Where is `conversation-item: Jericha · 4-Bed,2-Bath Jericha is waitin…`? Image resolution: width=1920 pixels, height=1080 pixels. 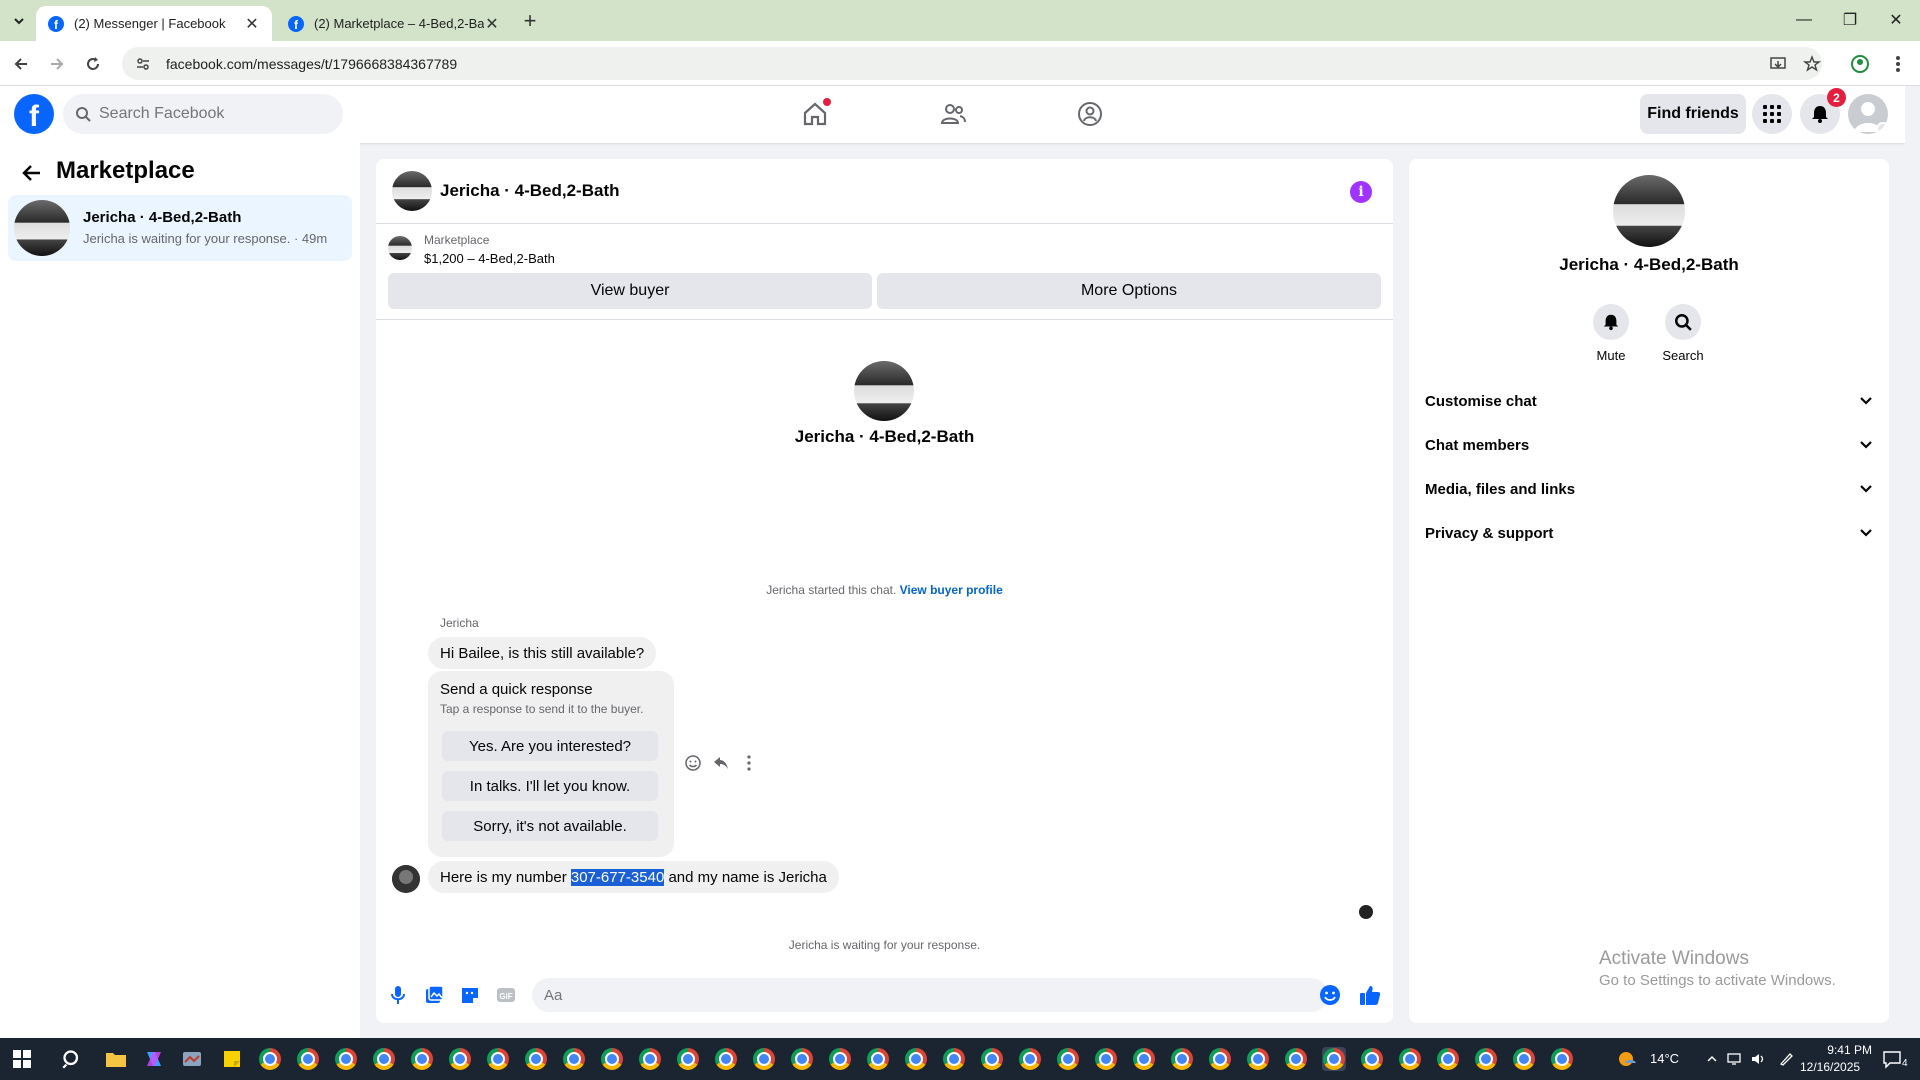
conversation-item: Jericha · 4-Bed,2-Bath Jericha is waitin… is located at coordinates (180, 228).